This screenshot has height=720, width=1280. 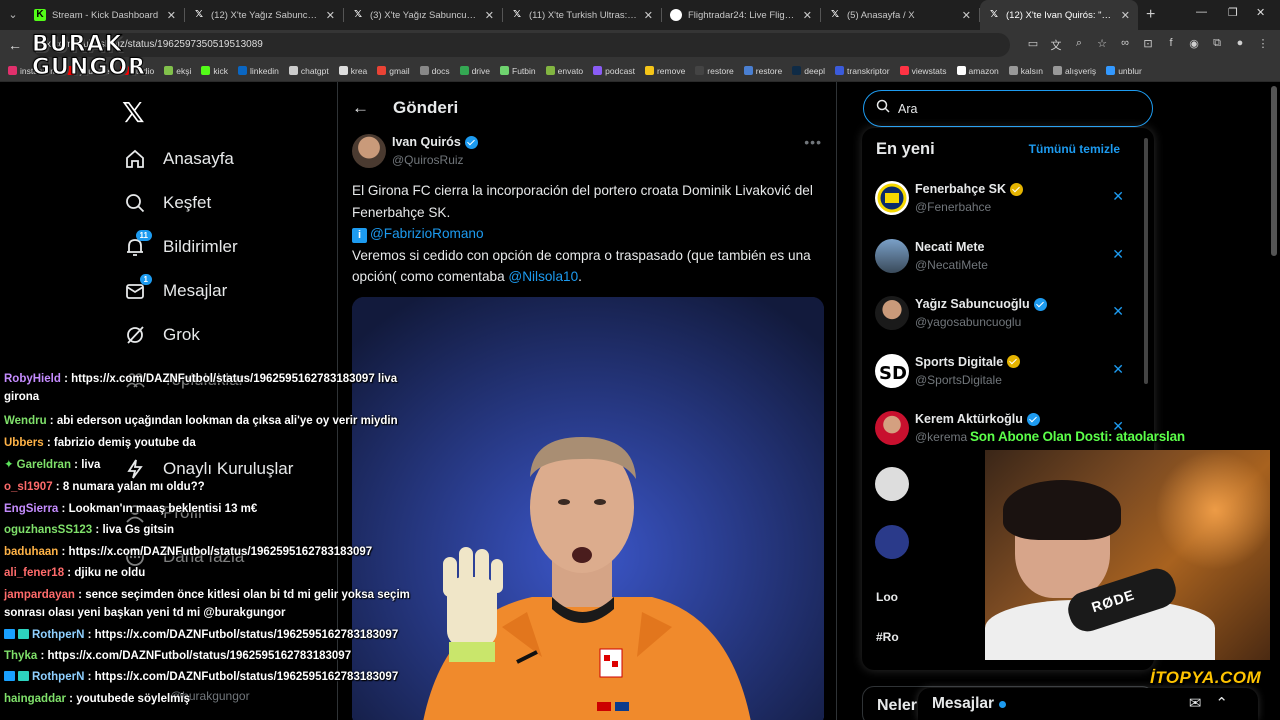 What do you see at coordinates (1233, 12) in the screenshot?
I see `maximize-icon: ❐` at bounding box center [1233, 12].